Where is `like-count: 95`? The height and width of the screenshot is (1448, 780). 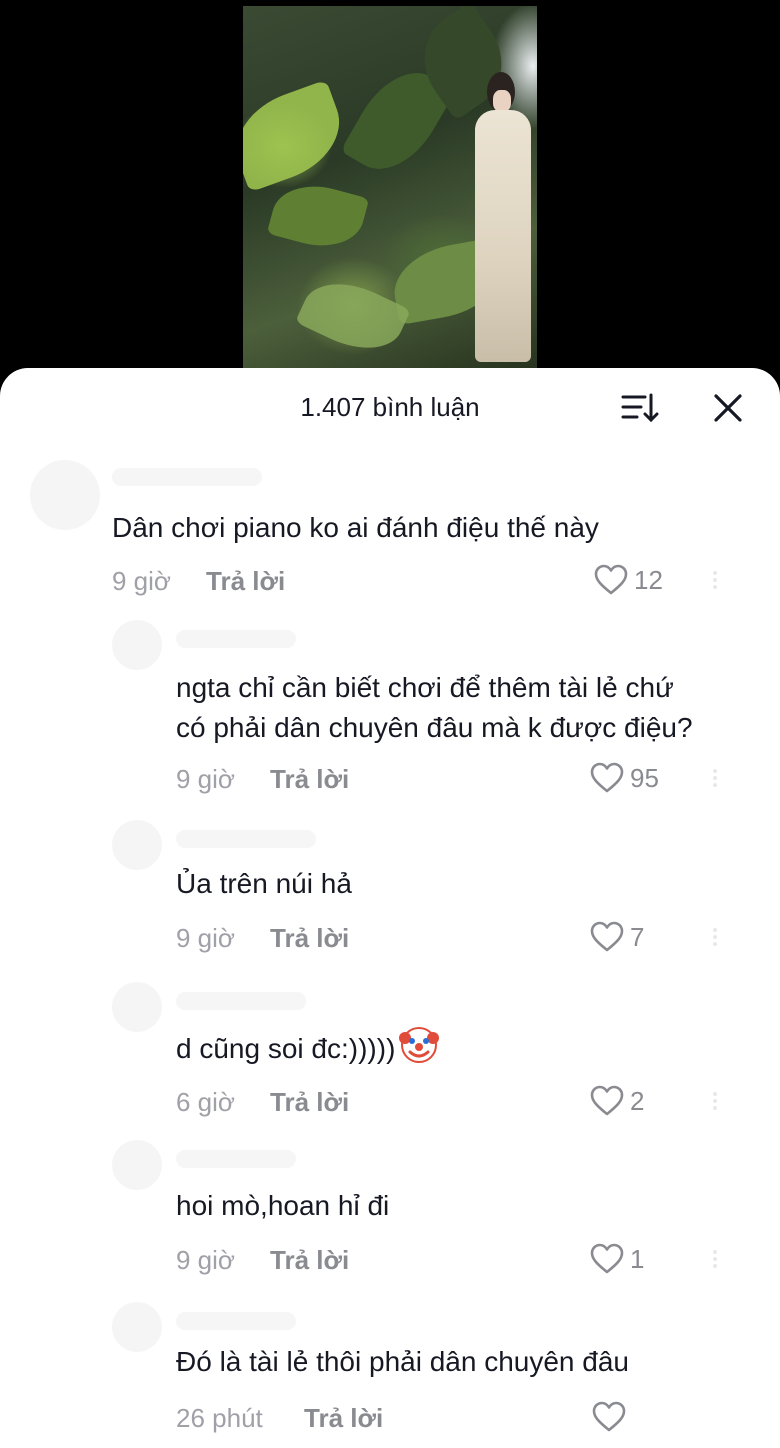 like-count: 95 is located at coordinates (644, 777).